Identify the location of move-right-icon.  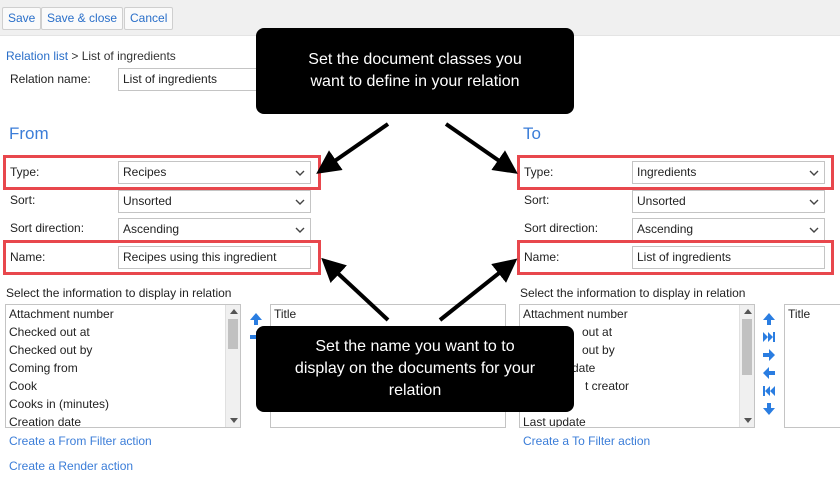
(769, 355).